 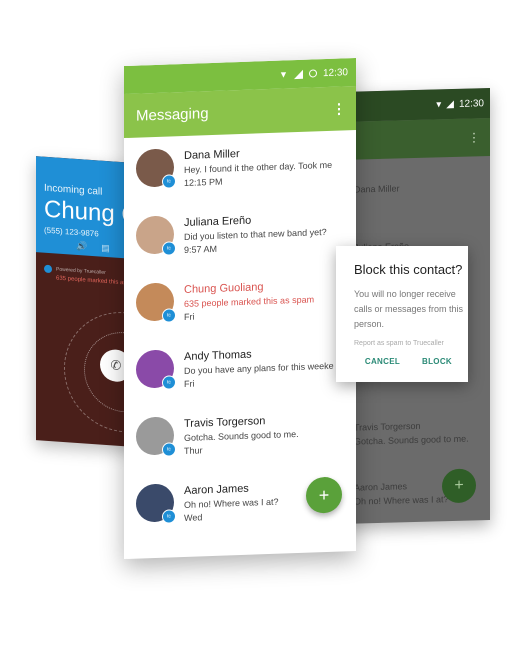 What do you see at coordinates (218, 221) in the screenshot?
I see `contact-name: Juliana Ereño` at bounding box center [218, 221].